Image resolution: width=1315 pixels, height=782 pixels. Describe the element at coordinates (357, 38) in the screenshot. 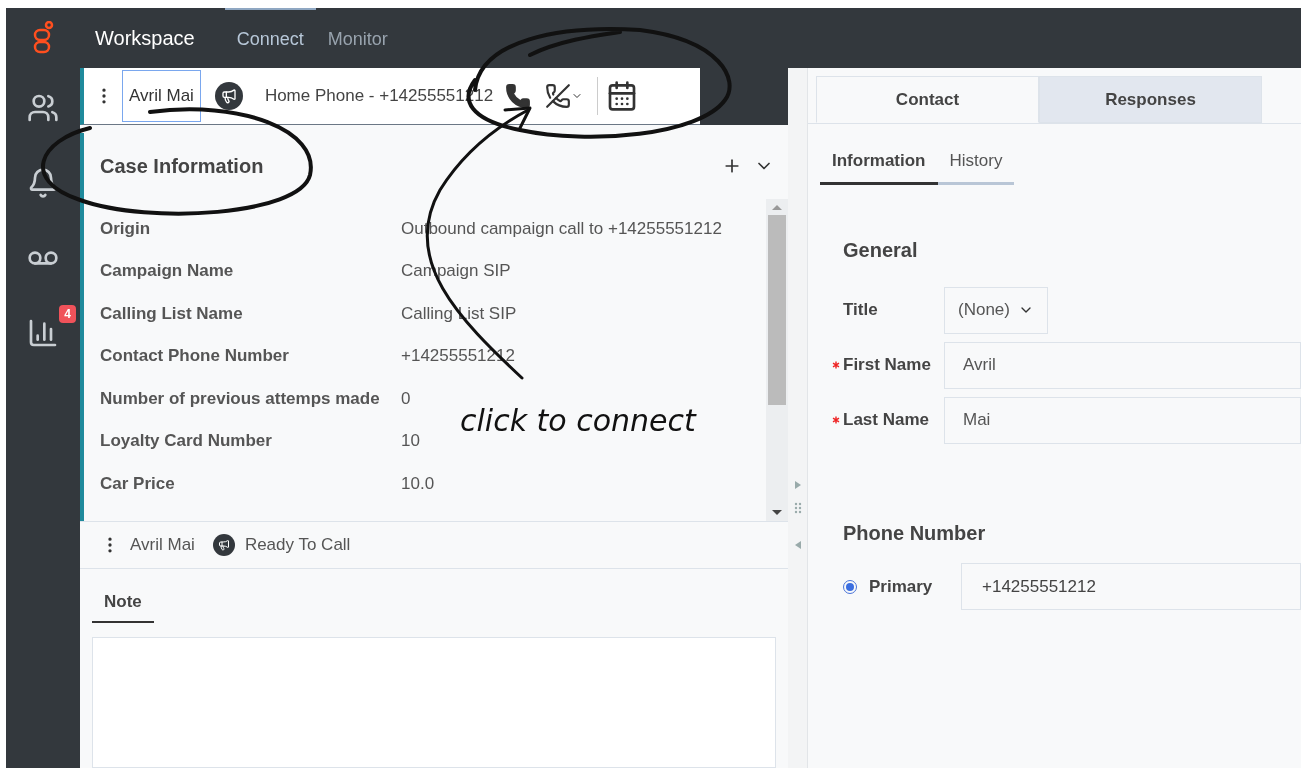

I see `nav-tab: Monitor` at that location.